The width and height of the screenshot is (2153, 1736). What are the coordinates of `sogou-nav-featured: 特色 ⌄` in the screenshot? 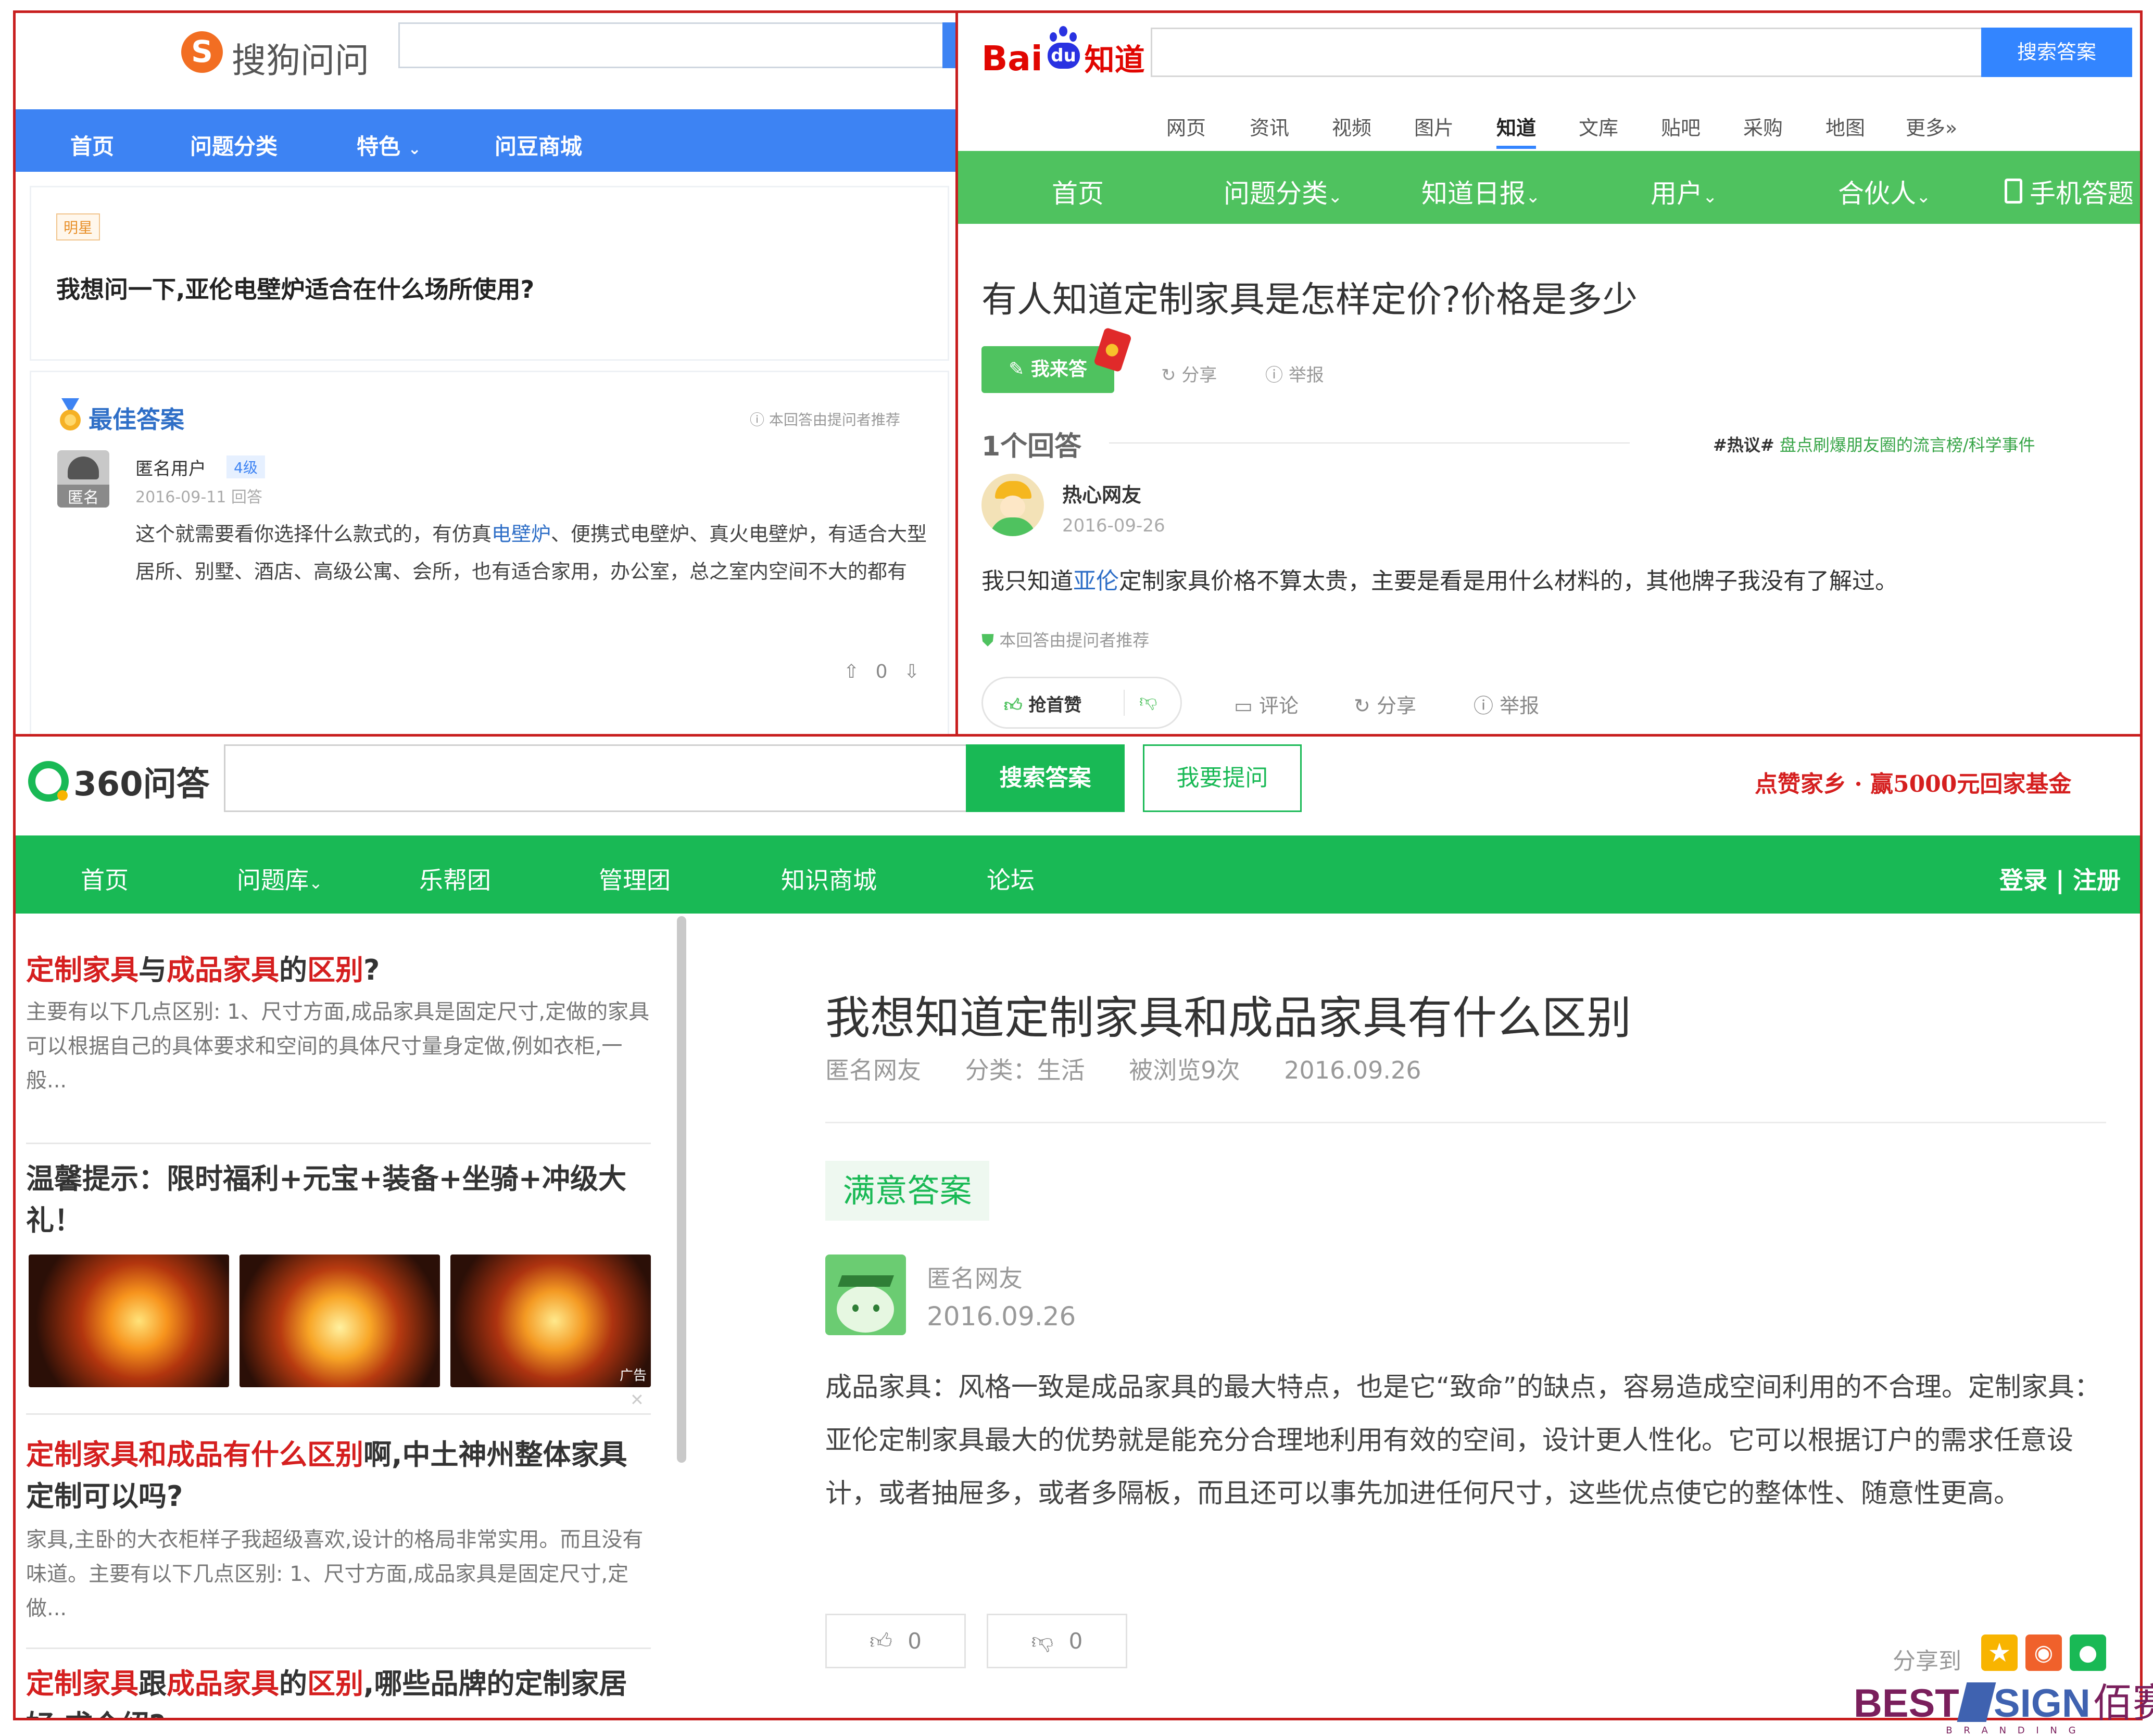 It's located at (389, 145).